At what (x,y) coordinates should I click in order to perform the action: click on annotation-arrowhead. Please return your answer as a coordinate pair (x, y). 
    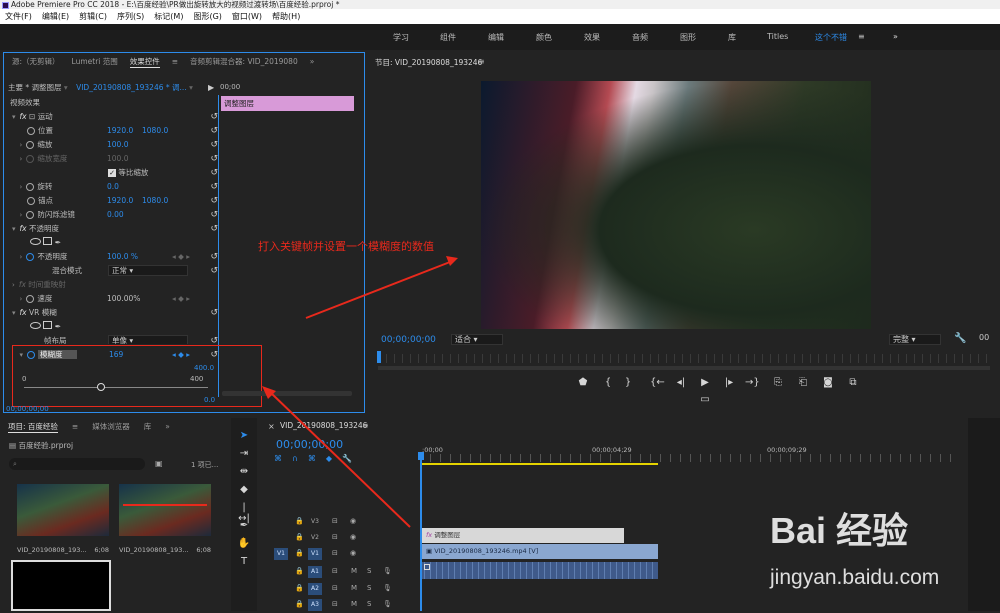
    Looking at the image, I should click on (452, 261).